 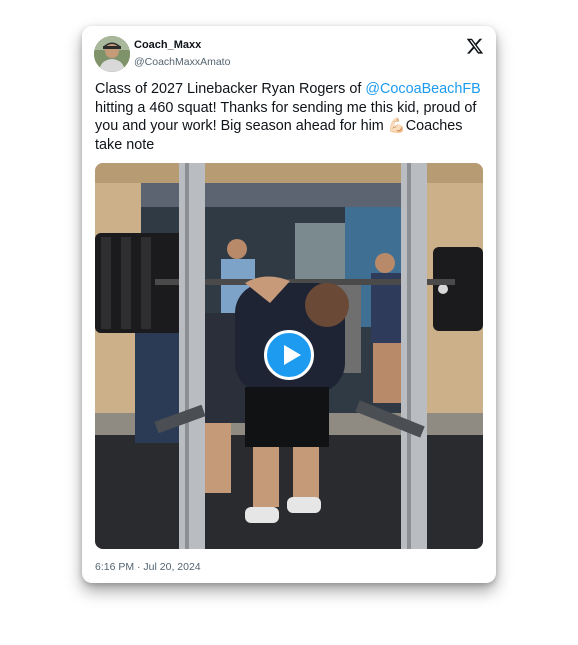 I want to click on tweet-text-part: Class of 2027 Linebacker Ryan Rogers of, so click(x=230, y=89).